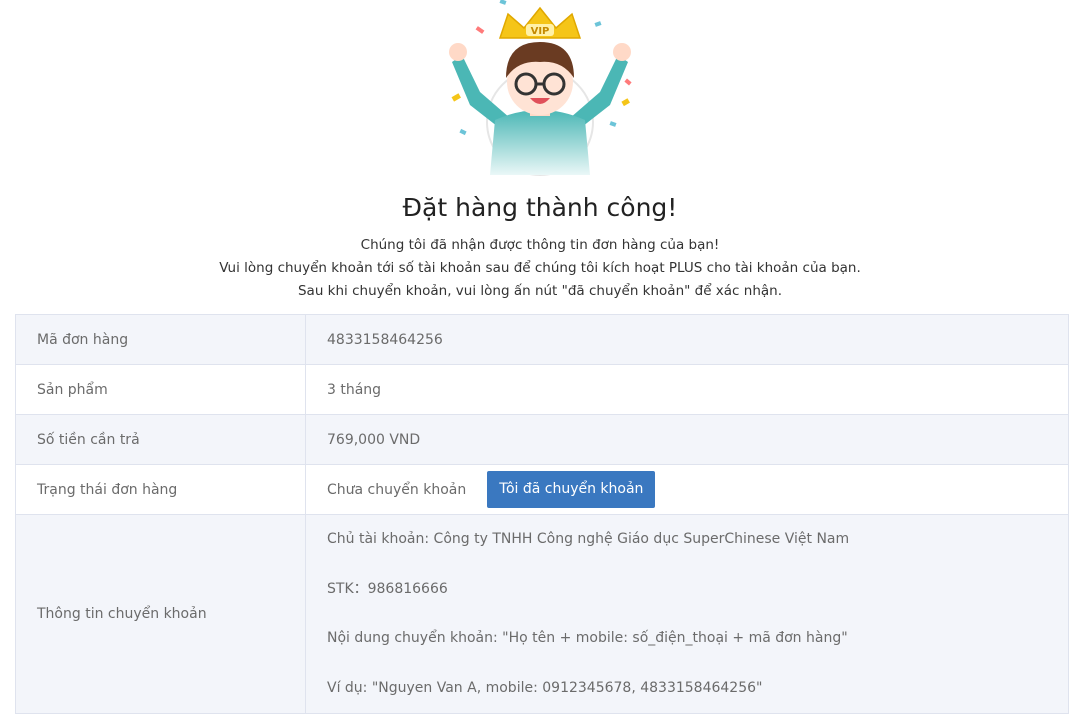 The image size is (1080, 720). Describe the element at coordinates (540, 88) in the screenshot. I see `celebration-illustration: VIP` at that location.